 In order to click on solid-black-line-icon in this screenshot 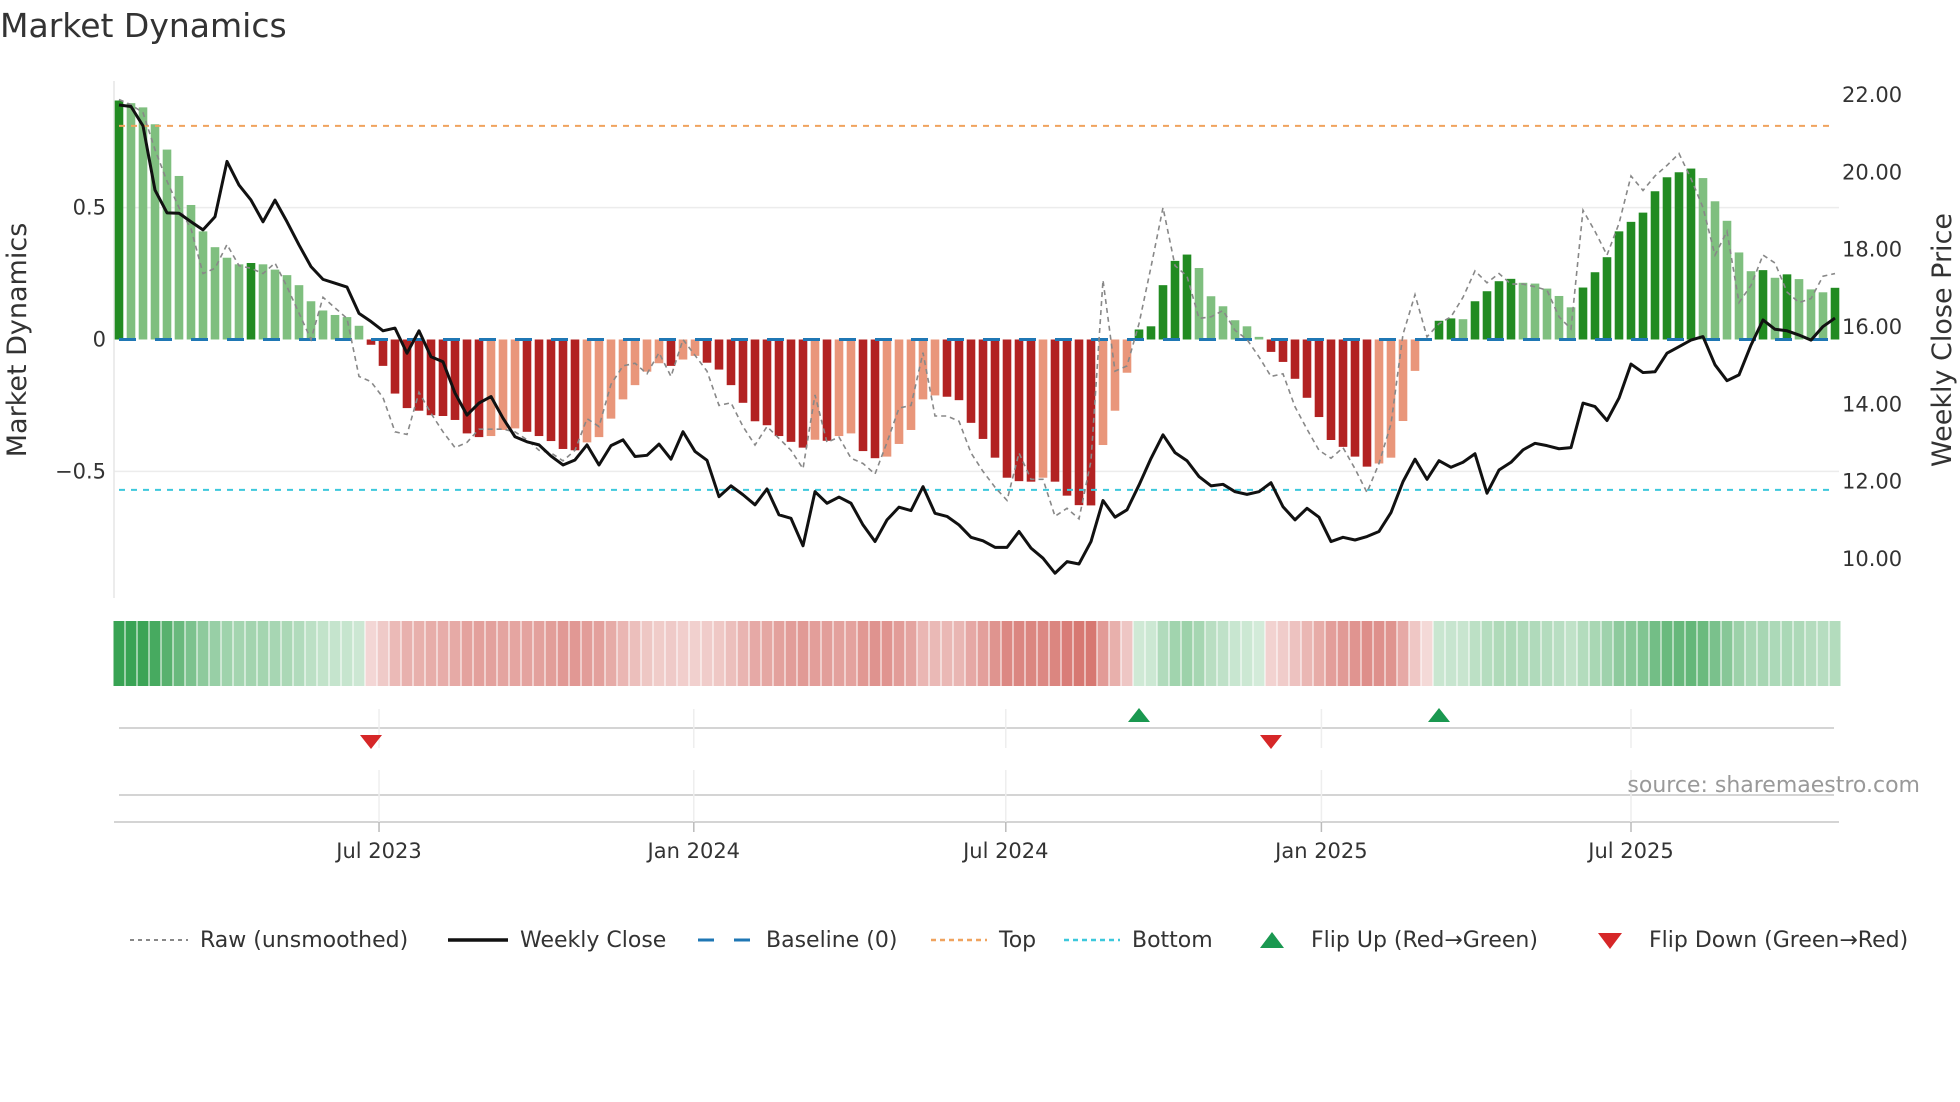, I will do `click(478, 940)`.